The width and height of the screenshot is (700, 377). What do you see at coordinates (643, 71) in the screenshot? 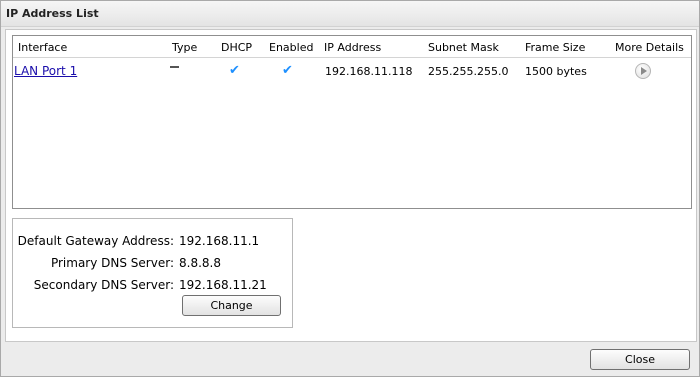
I see `play-icon` at bounding box center [643, 71].